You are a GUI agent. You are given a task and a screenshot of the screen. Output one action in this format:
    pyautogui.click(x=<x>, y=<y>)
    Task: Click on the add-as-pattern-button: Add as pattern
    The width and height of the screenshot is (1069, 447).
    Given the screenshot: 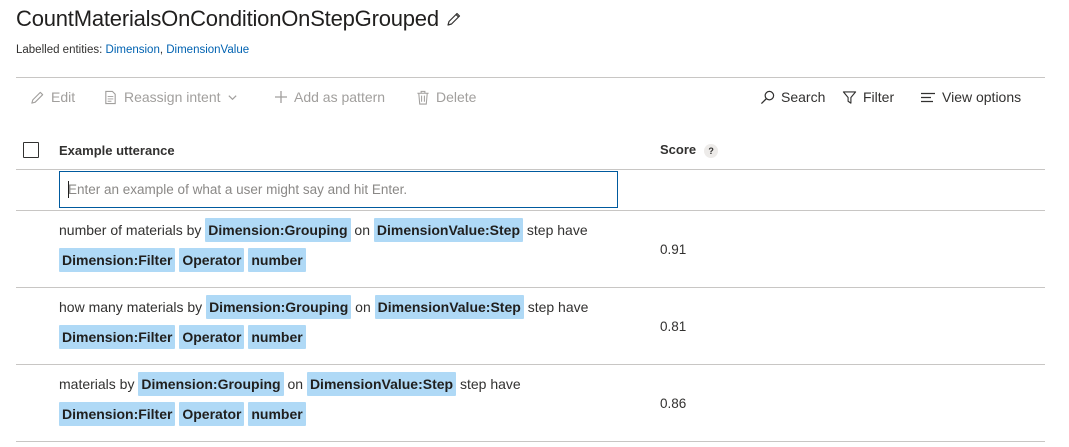 What is the action you would take?
    pyautogui.click(x=329, y=97)
    